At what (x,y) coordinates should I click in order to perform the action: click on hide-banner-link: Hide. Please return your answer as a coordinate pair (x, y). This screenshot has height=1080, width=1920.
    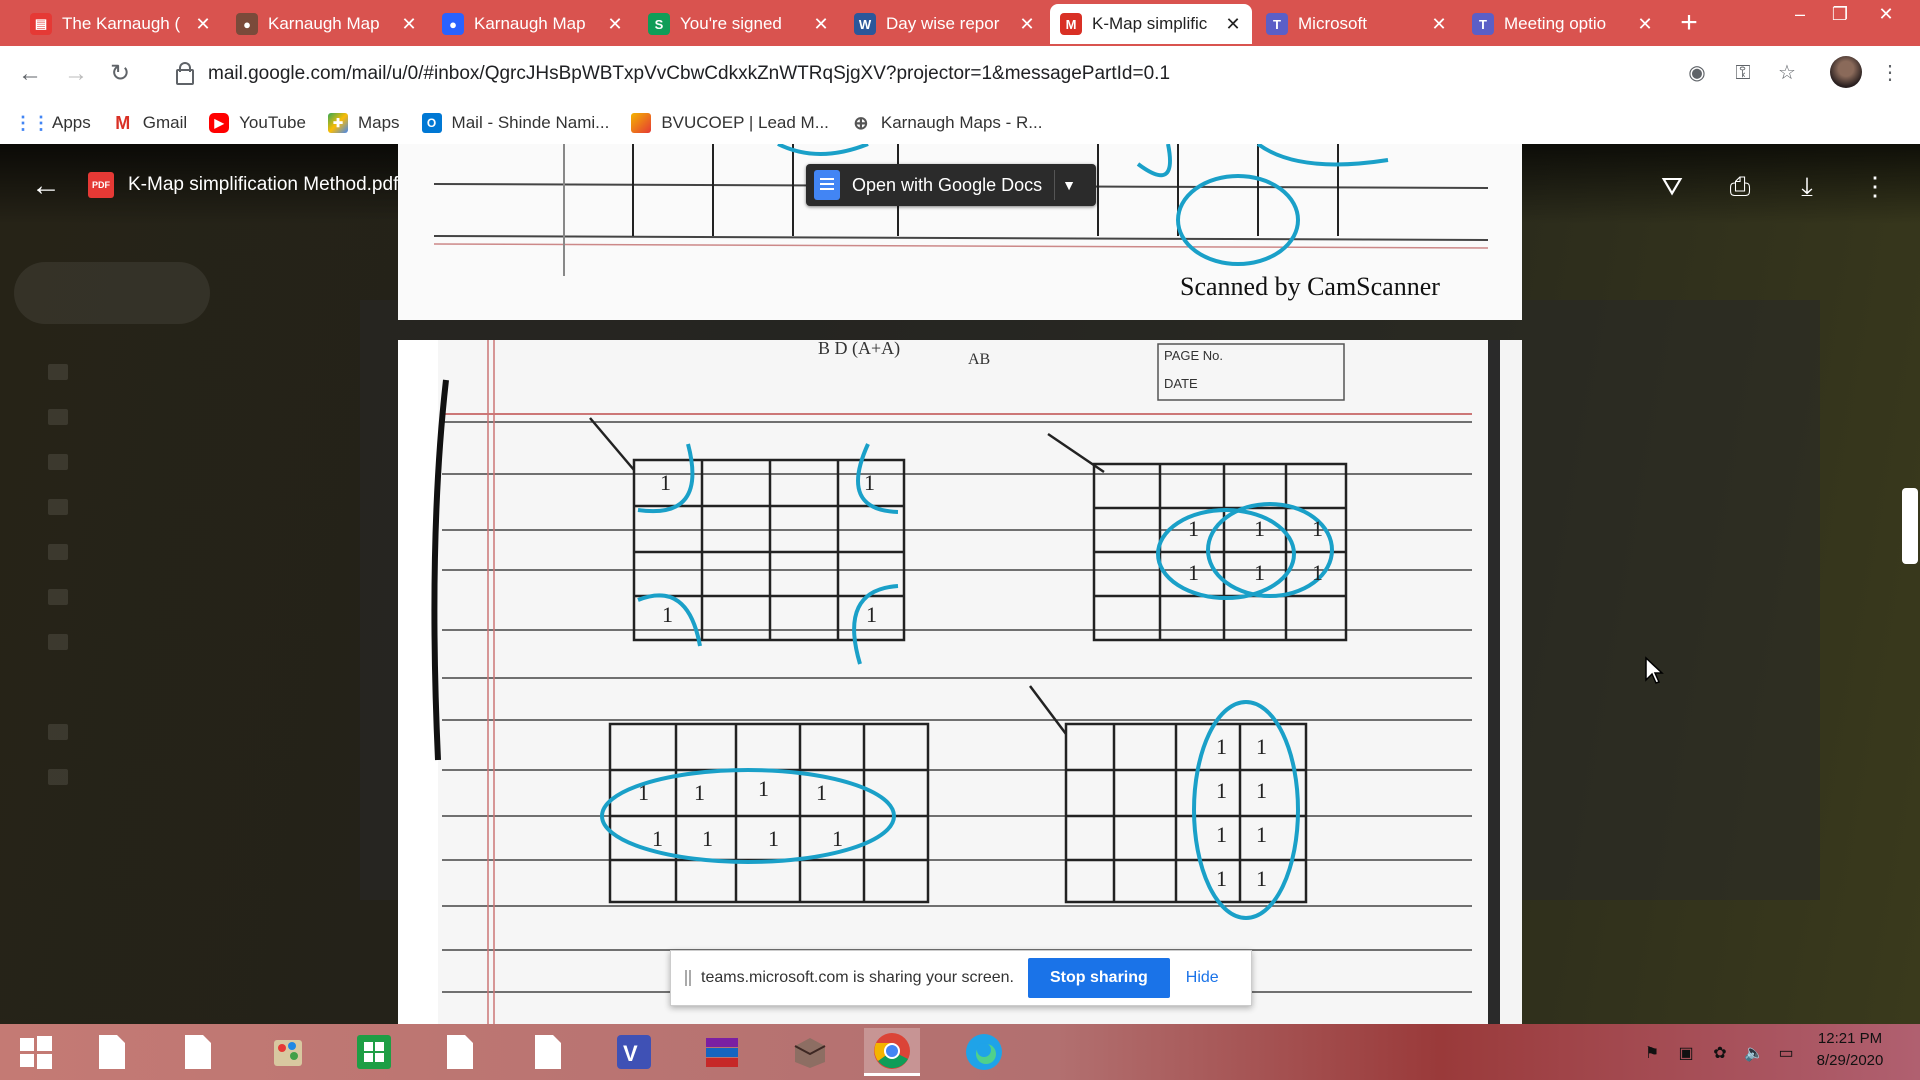
    Looking at the image, I should click on (1202, 978).